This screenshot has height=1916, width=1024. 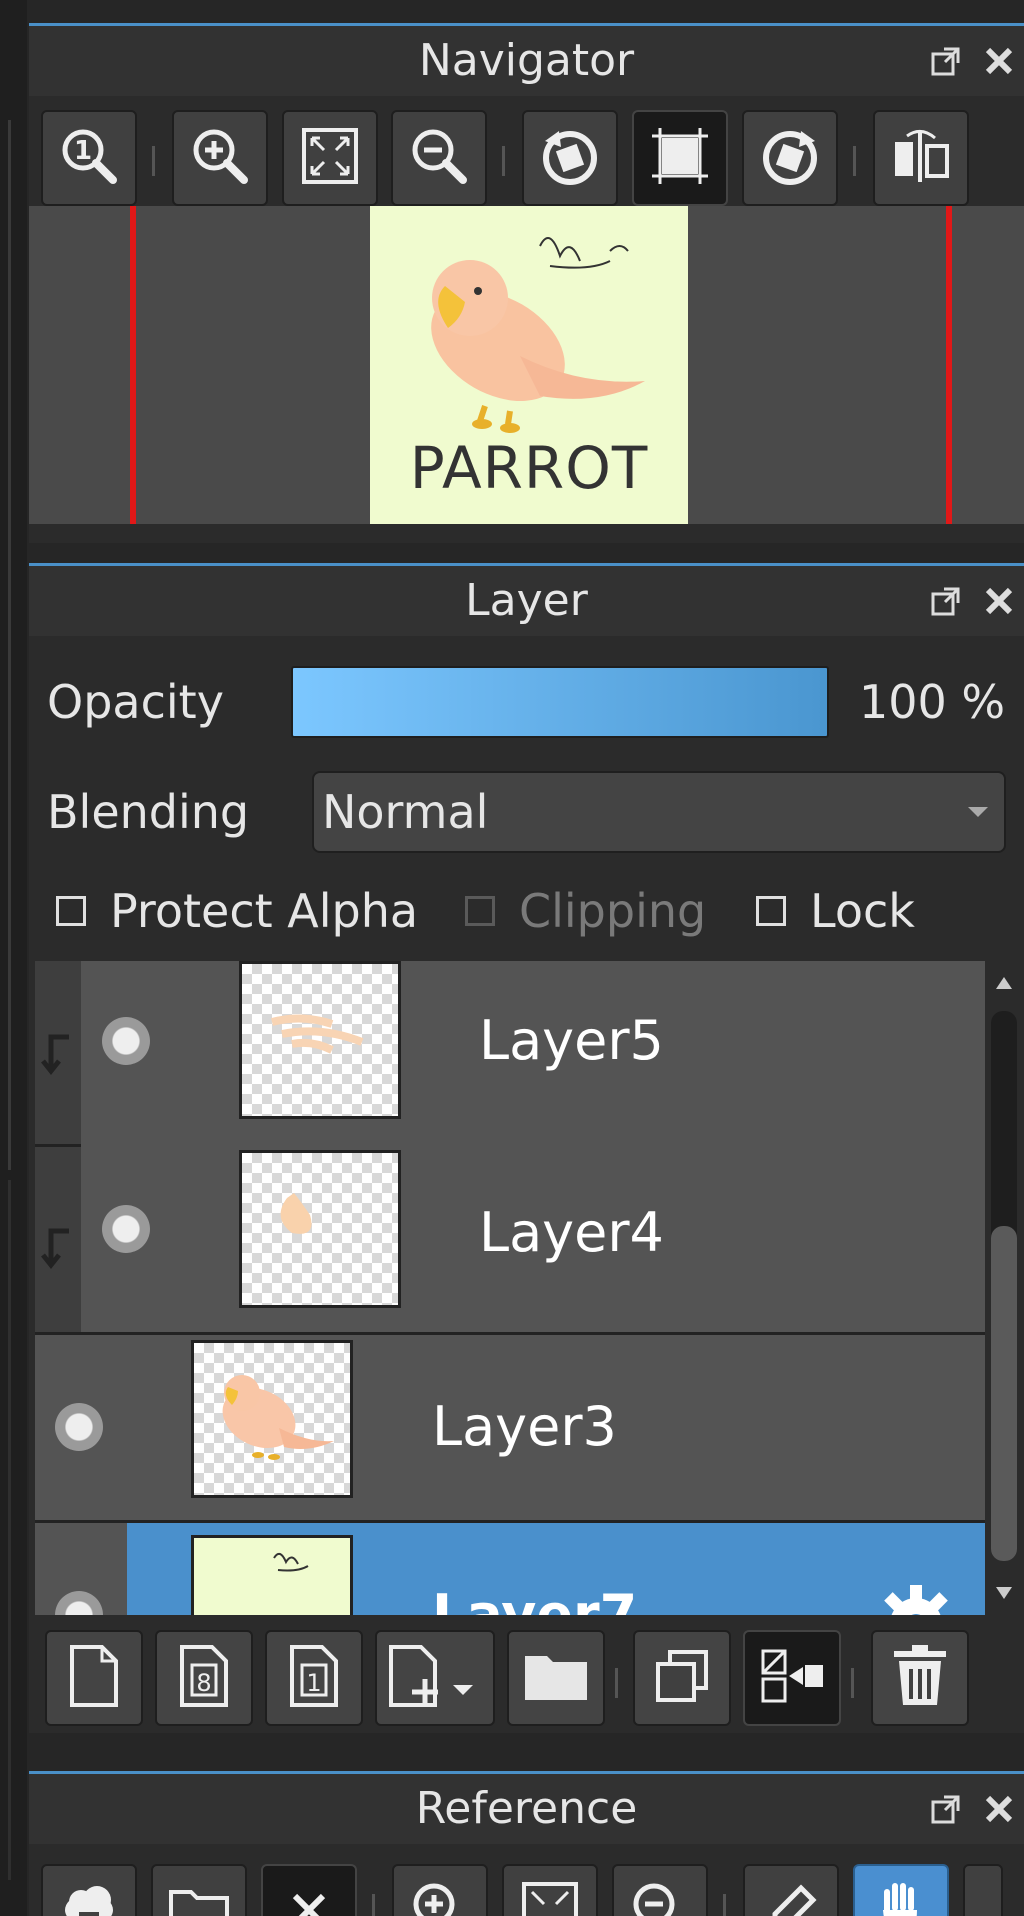 I want to click on merge-down-icon, so click(x=792, y=1678).